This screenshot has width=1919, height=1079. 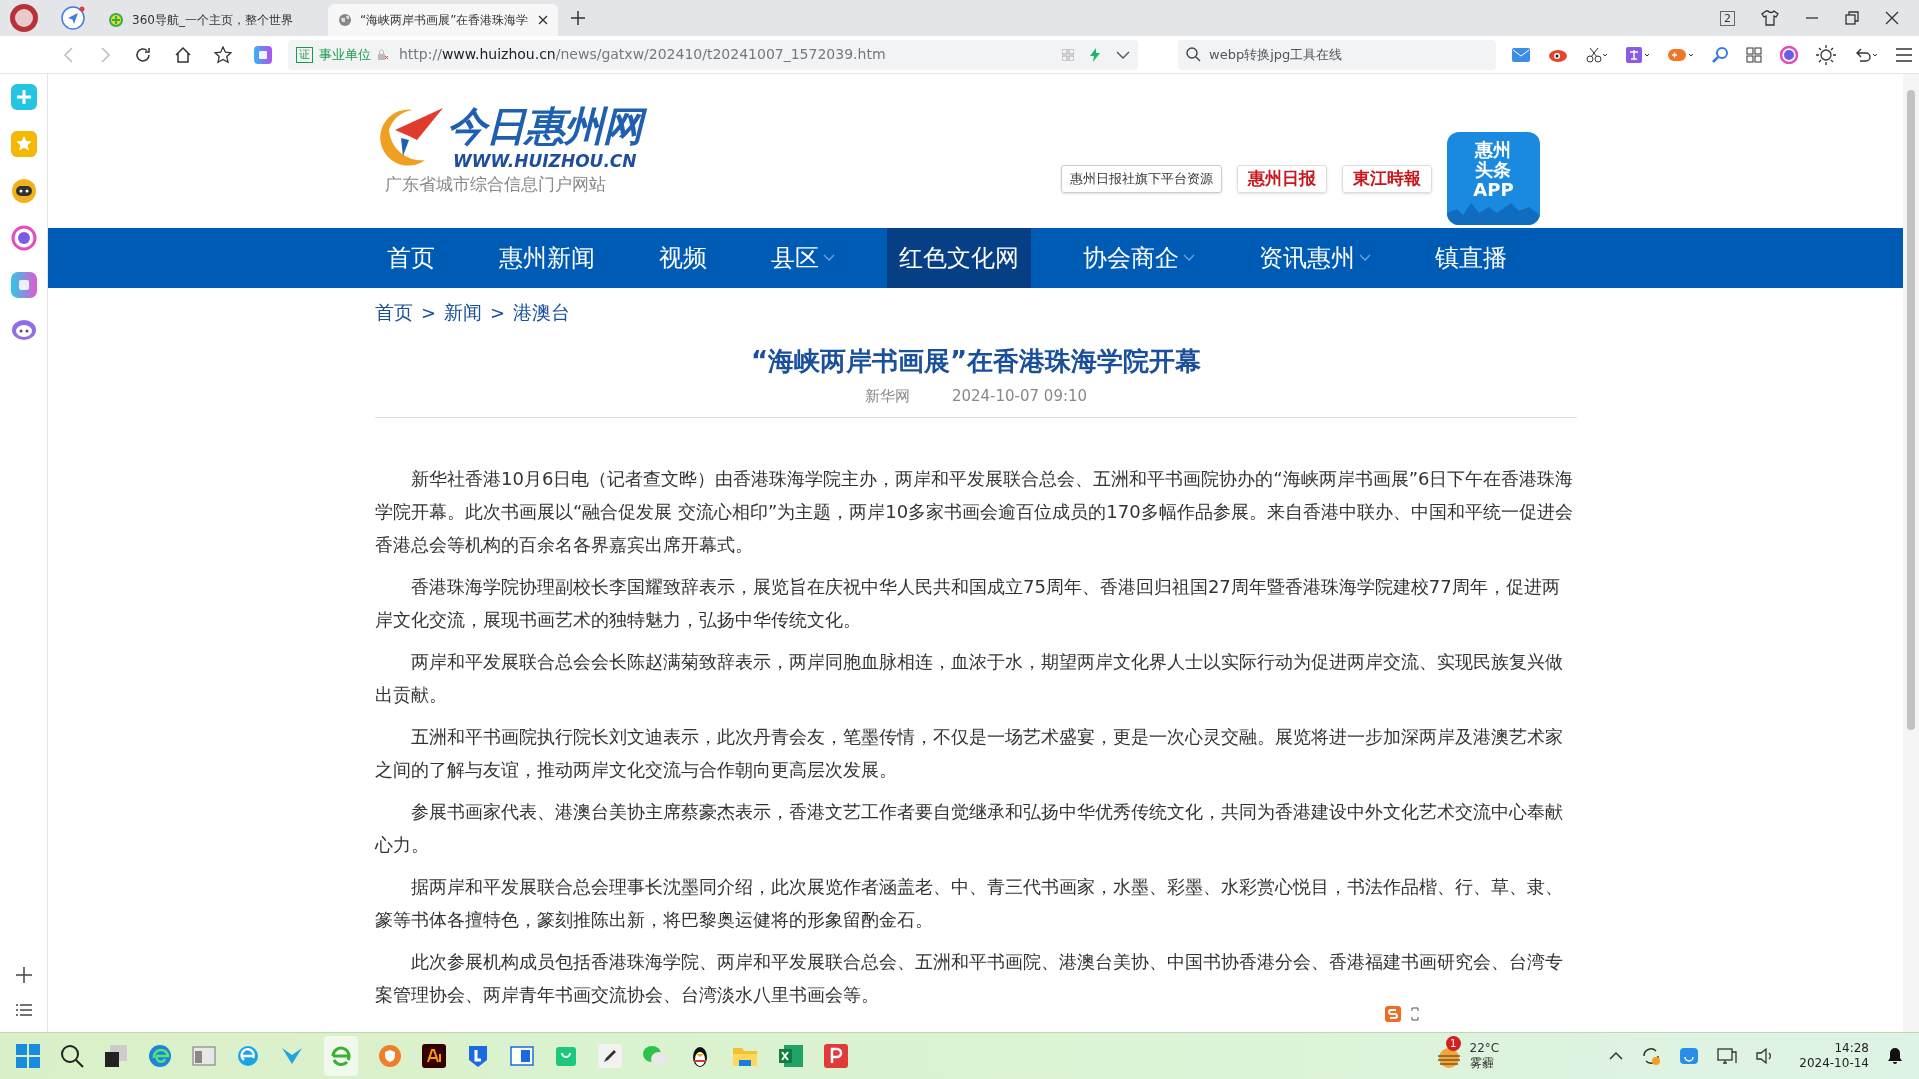 I want to click on article-paragraph: 此次参展机构成员包括香港珠海学院、两岸和平发展联合总会、五洲和平书画院、港澳台美协、中国书协香港分会、香港福建书画研究会、台湾专案管理协会、两岸青年书画交流协会、台湾淡水八里书画会等。, so click(x=969, y=978).